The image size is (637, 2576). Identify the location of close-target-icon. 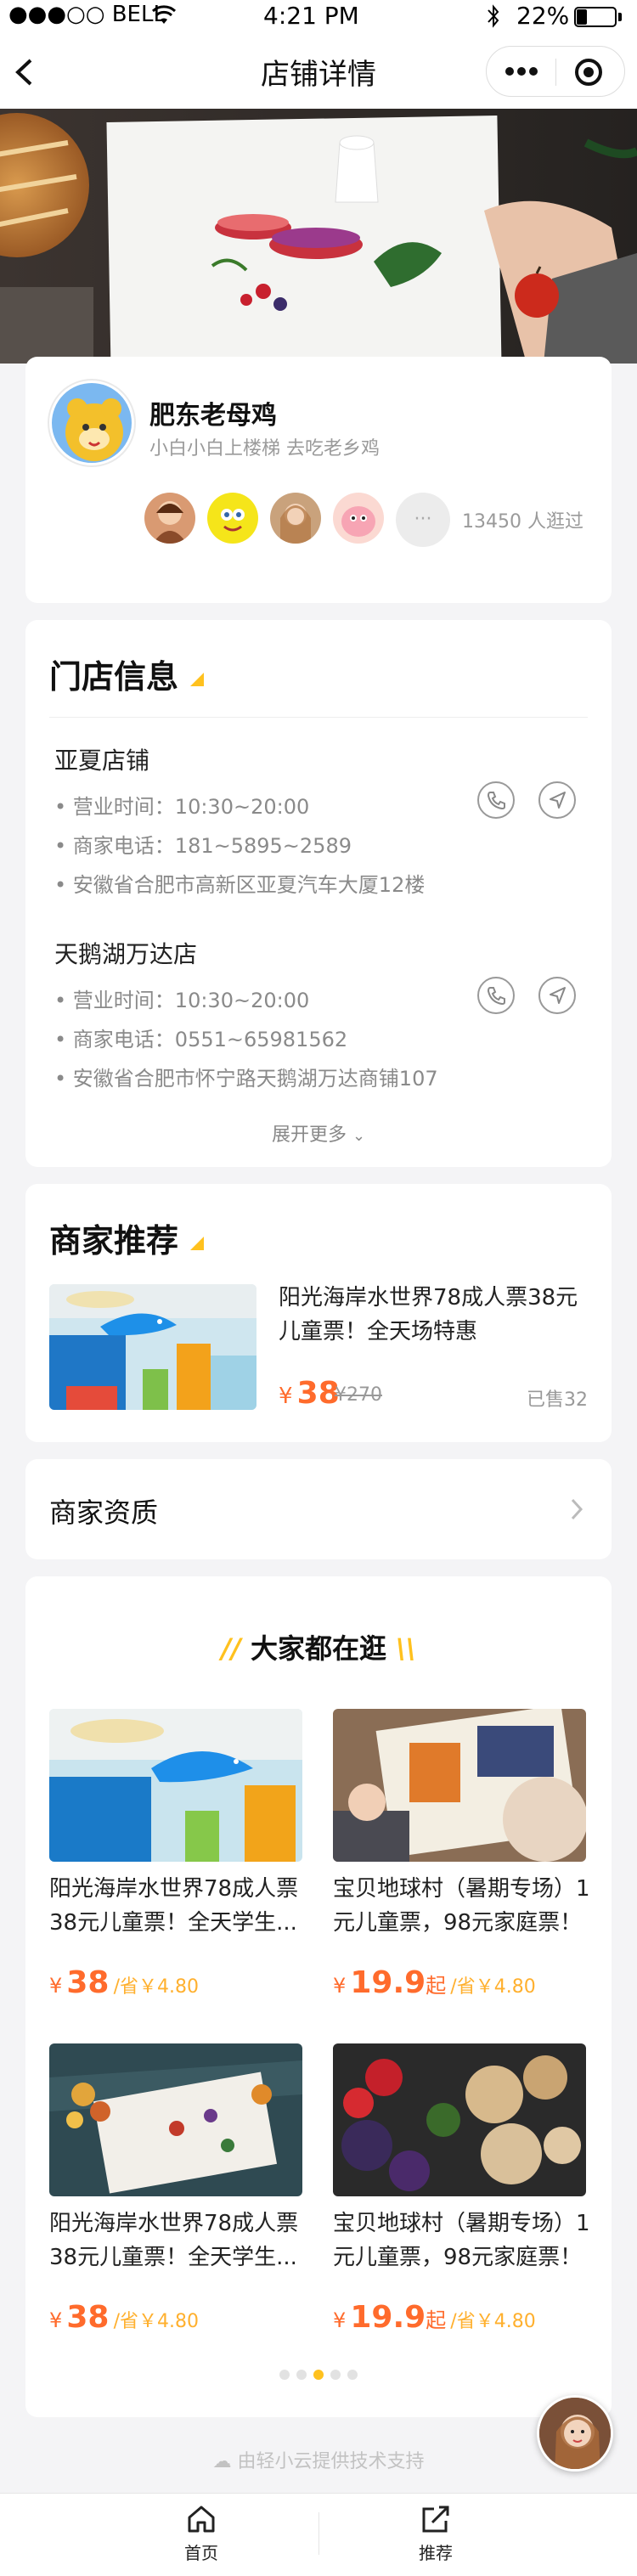
(588, 72).